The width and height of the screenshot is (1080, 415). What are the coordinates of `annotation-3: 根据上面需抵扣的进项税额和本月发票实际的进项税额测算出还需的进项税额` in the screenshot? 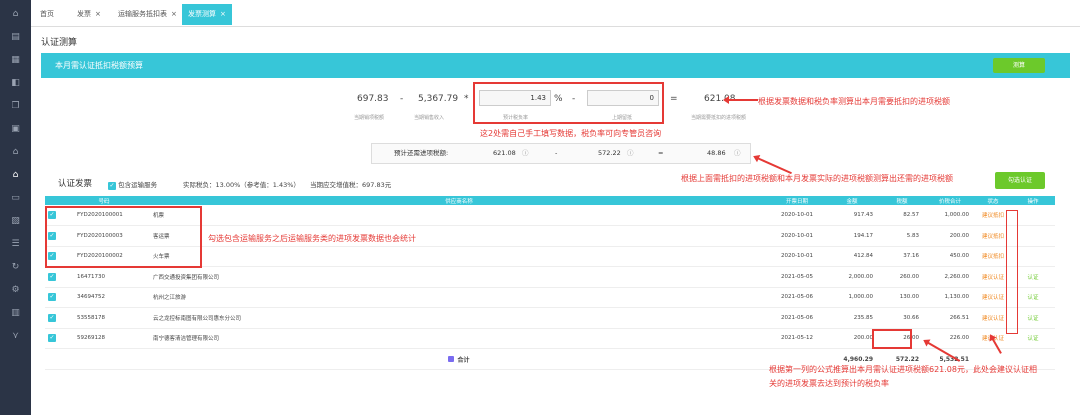 It's located at (817, 178).